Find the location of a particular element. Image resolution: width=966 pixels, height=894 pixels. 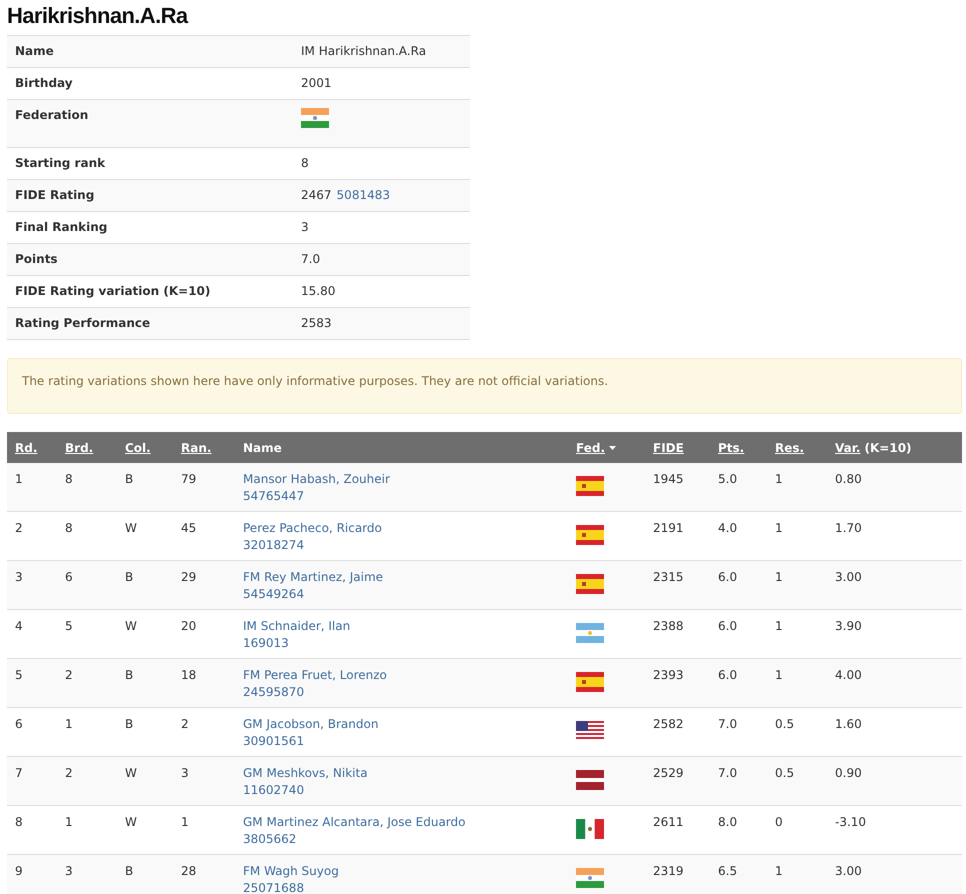

fide-id-link: 54549264 is located at coordinates (273, 594).